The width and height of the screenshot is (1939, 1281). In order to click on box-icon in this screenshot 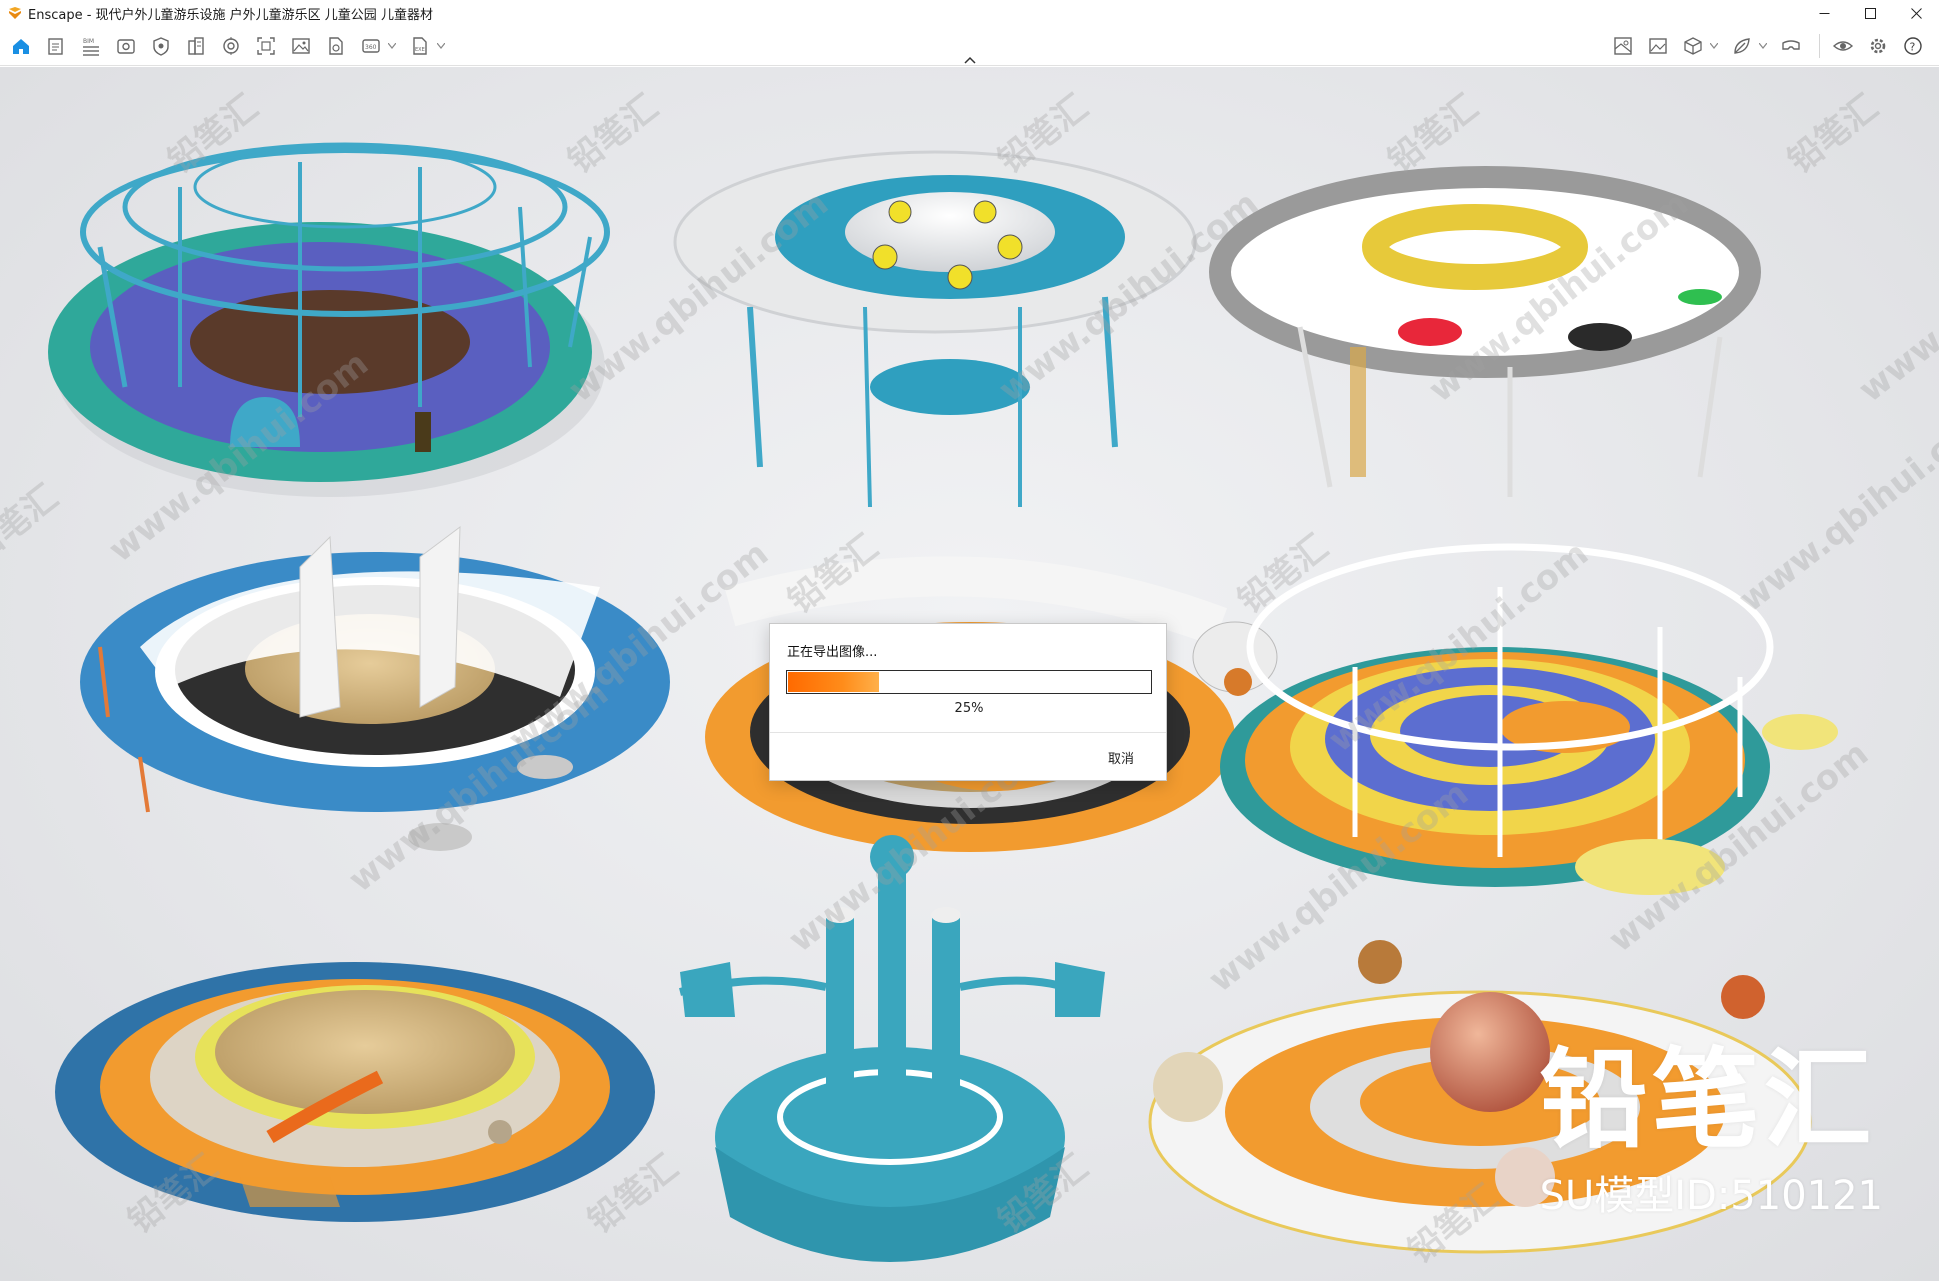, I will do `click(1693, 46)`.